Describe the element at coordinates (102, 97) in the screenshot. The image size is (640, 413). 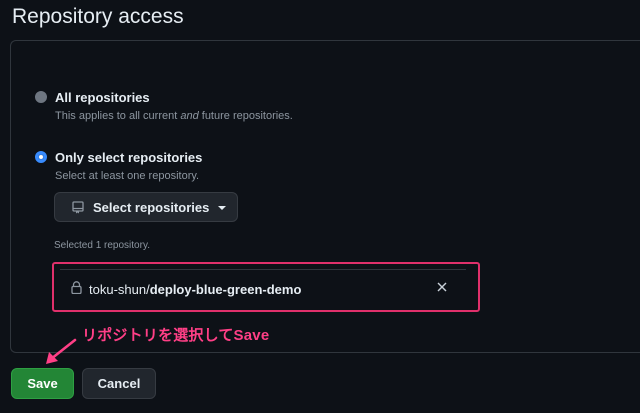
I see `all-repositories-label: All repositories` at that location.